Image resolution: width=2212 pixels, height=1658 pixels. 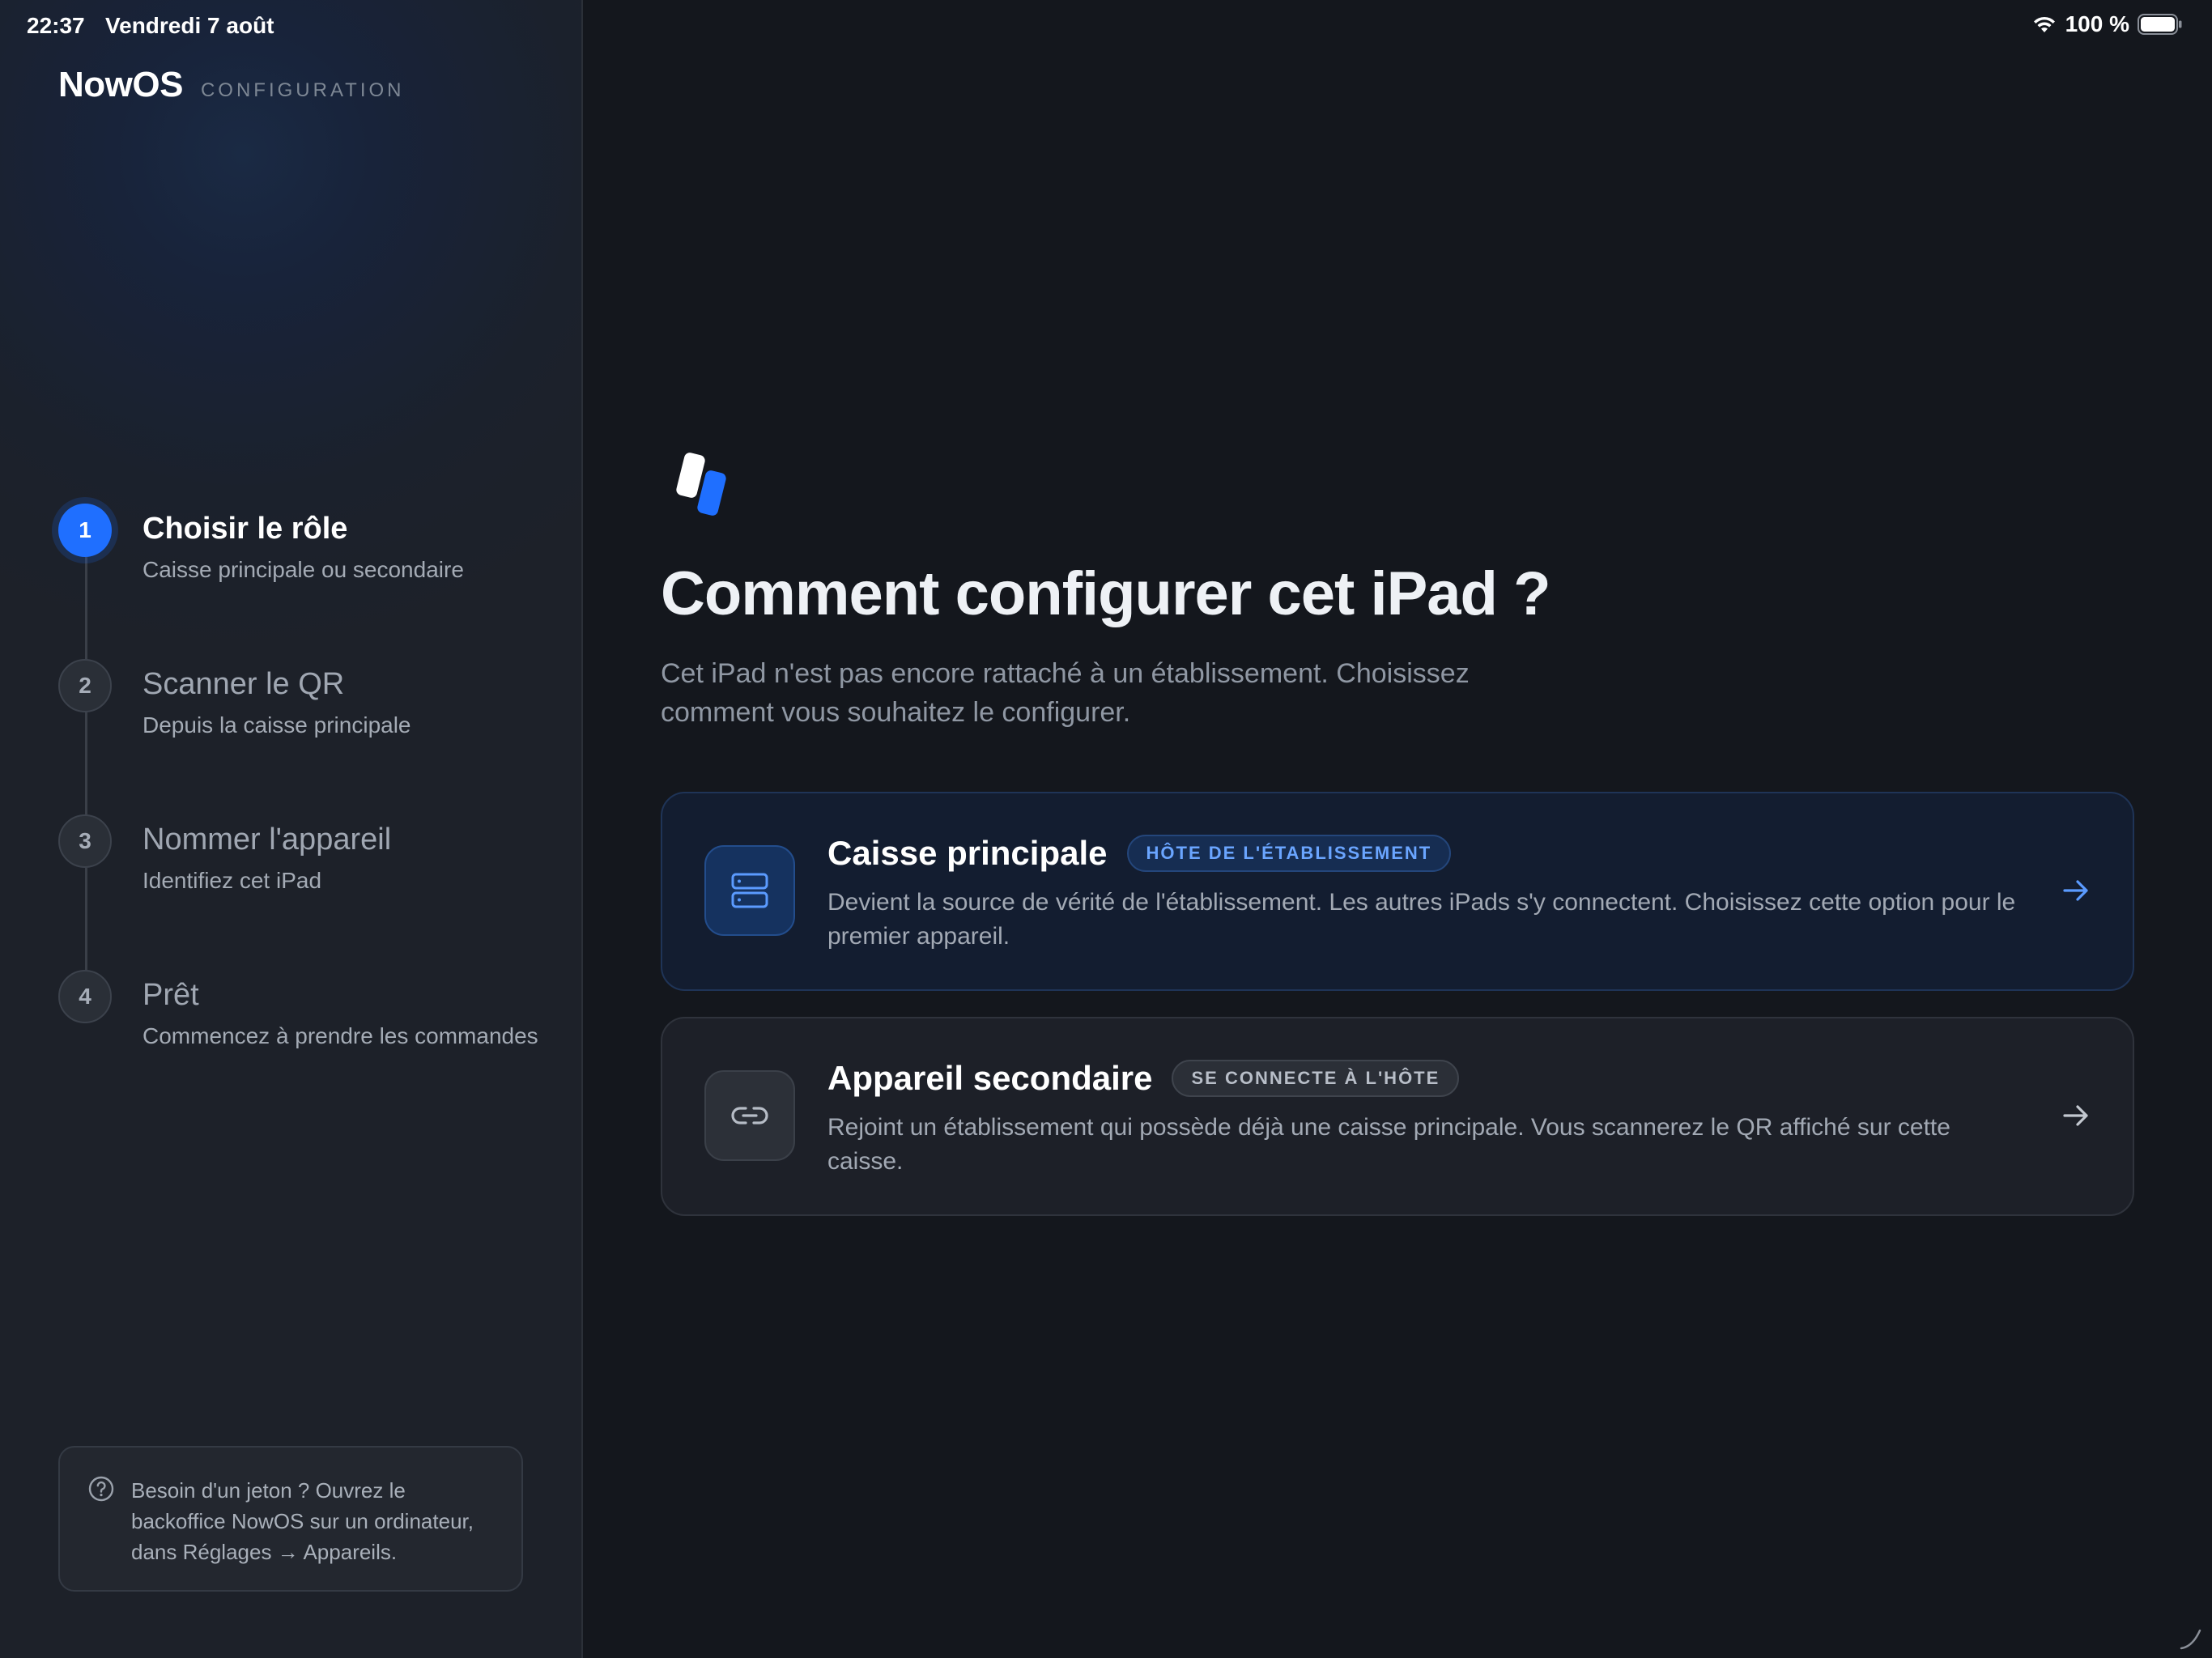 What do you see at coordinates (1106, 593) in the screenshot?
I see `page-title: Comment configurer cet iPad ?` at bounding box center [1106, 593].